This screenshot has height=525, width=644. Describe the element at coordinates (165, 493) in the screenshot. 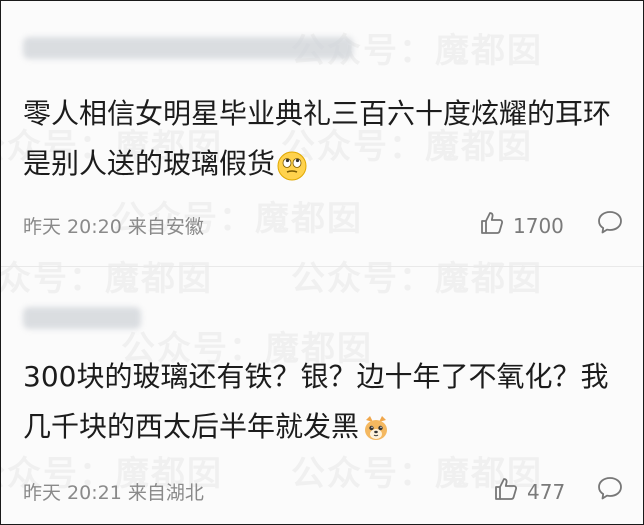

I see `comment-location: 来自湖北` at that location.